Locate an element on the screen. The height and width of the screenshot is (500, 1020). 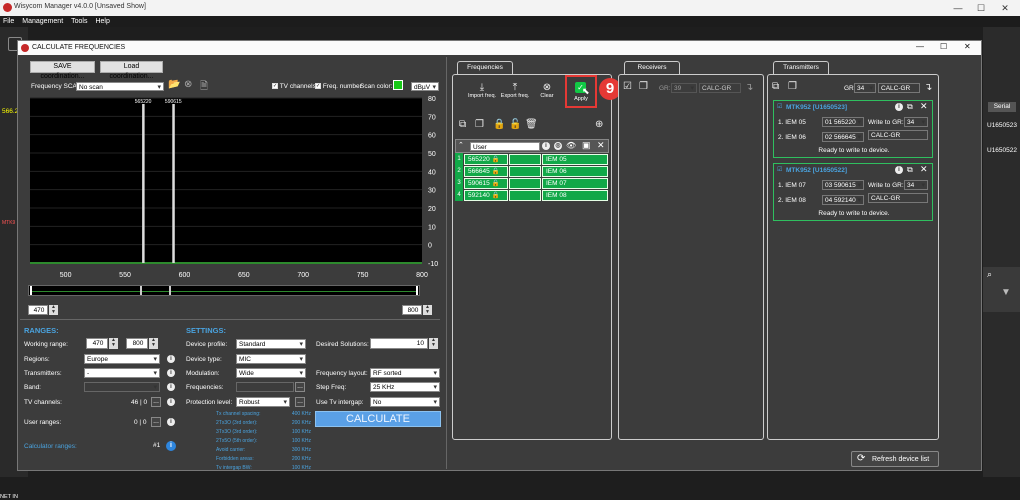
regions-info-icon: i is located at coordinates (171, 359).